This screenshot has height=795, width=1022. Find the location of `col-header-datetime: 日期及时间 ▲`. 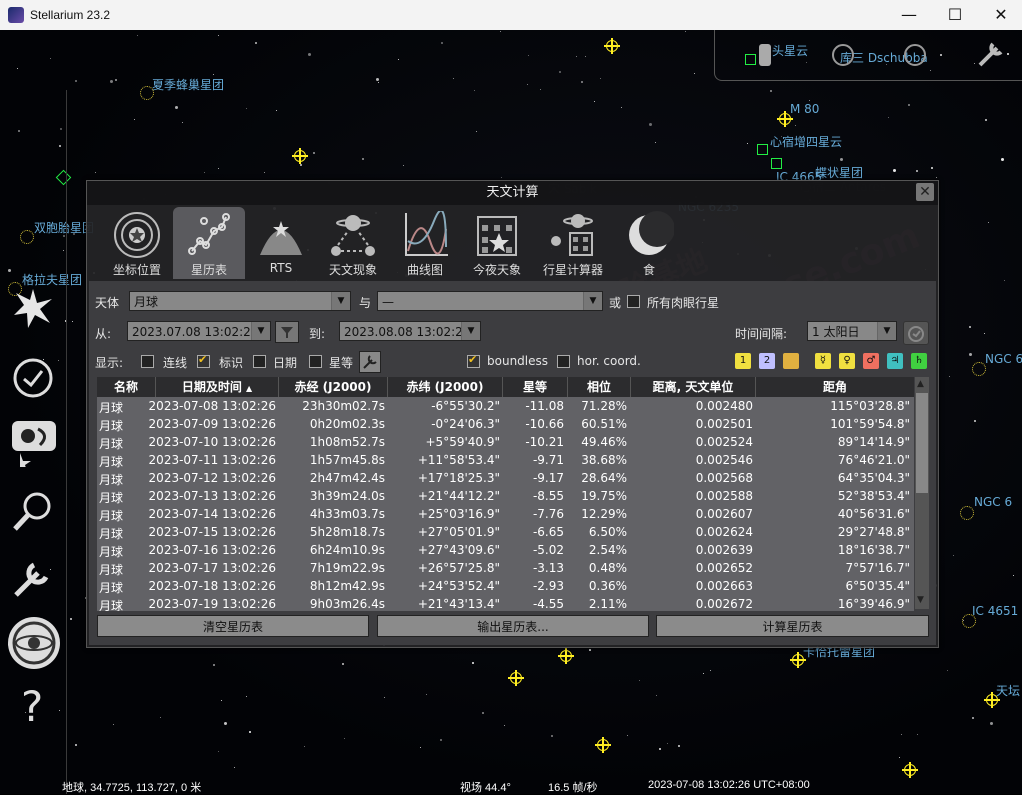

col-header-datetime: 日期及时间 ▲ is located at coordinates (217, 387).